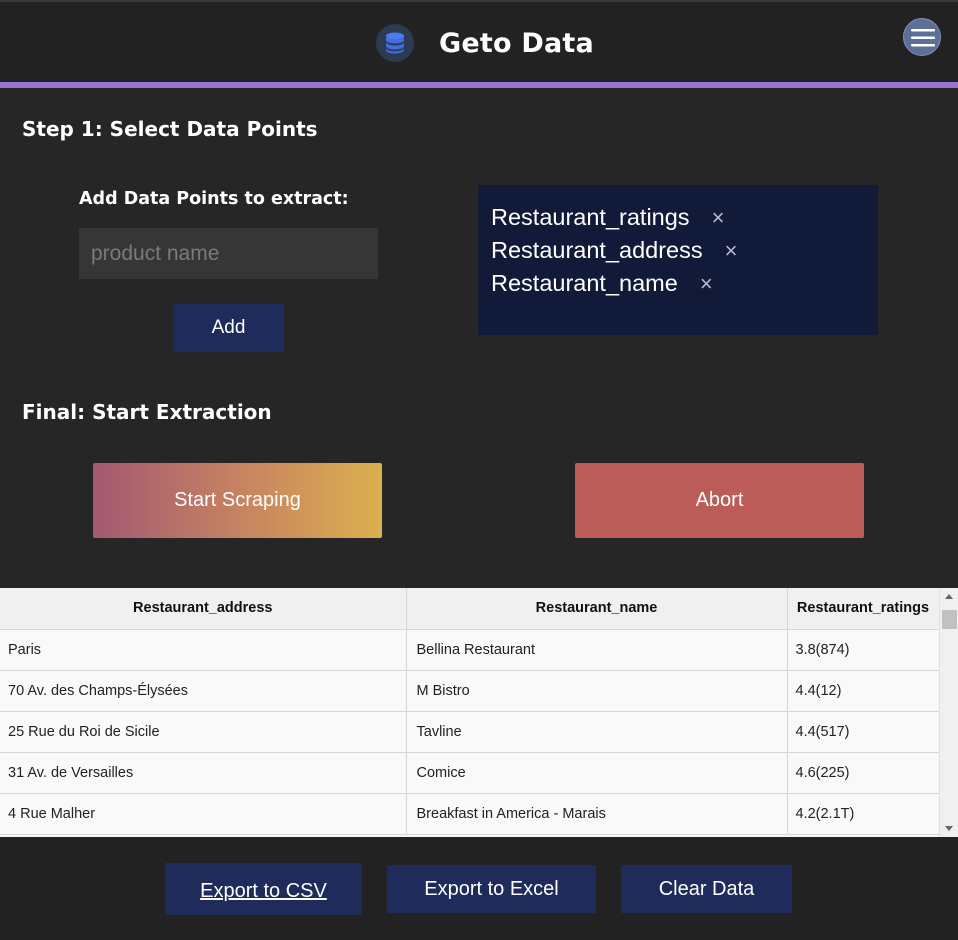  I want to click on cell-name: Comice, so click(597, 773).